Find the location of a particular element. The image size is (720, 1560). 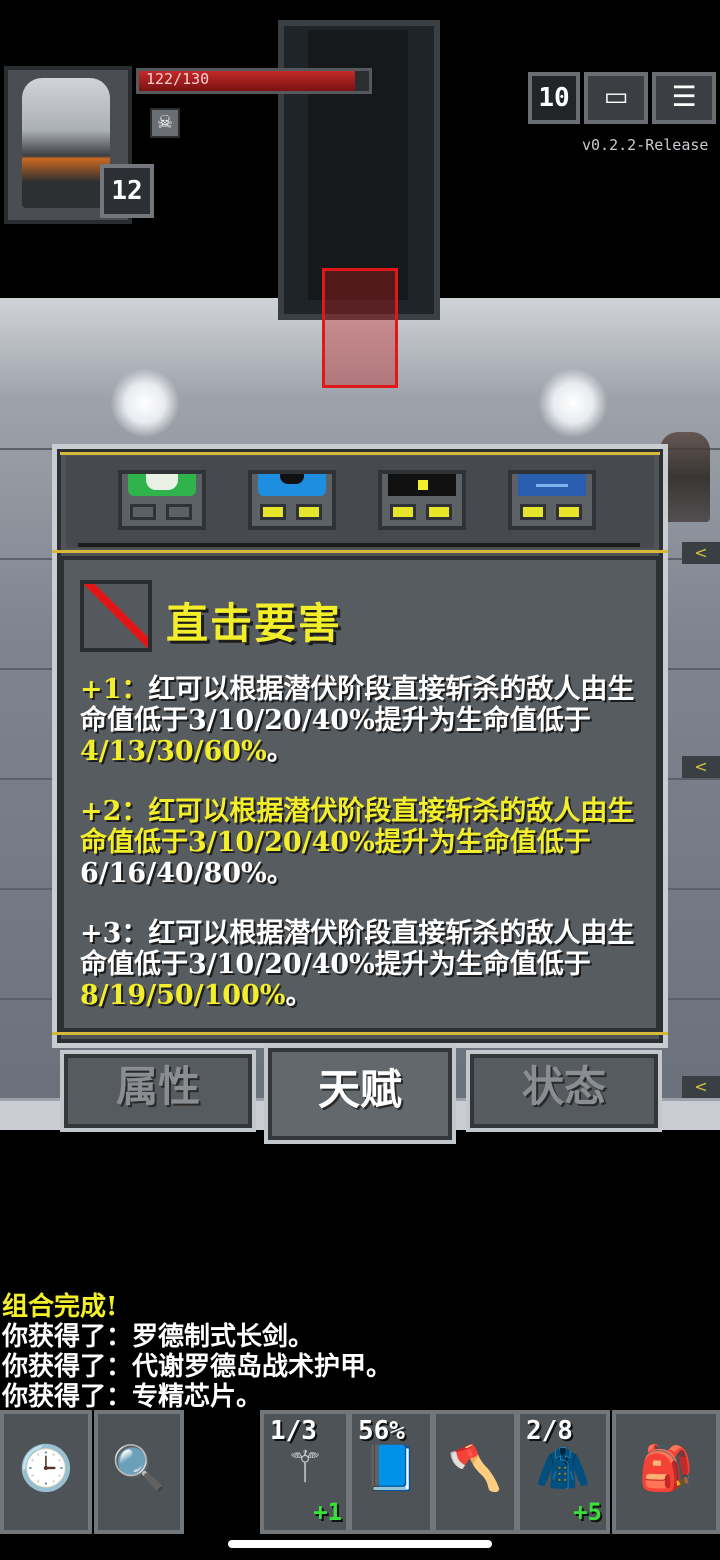

hero-avatar is located at coordinates (66, 143).